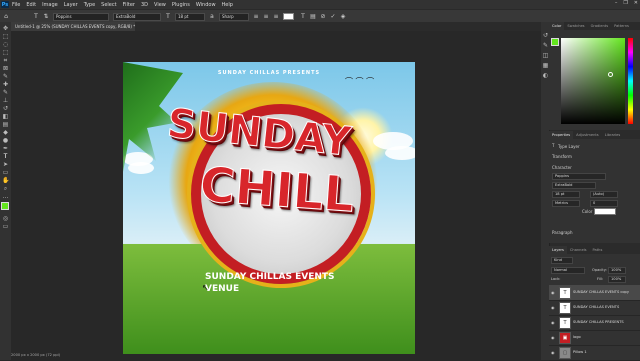 This screenshot has width=640, height=361. What do you see at coordinates (566, 194) in the screenshot?
I see `prop-font-size-select: 18 pt` at bounding box center [566, 194].